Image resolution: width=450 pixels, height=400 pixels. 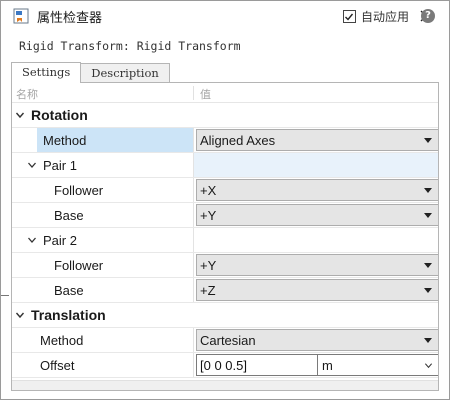 I want to click on offset-unit-dropdown: m, so click(x=377, y=365).